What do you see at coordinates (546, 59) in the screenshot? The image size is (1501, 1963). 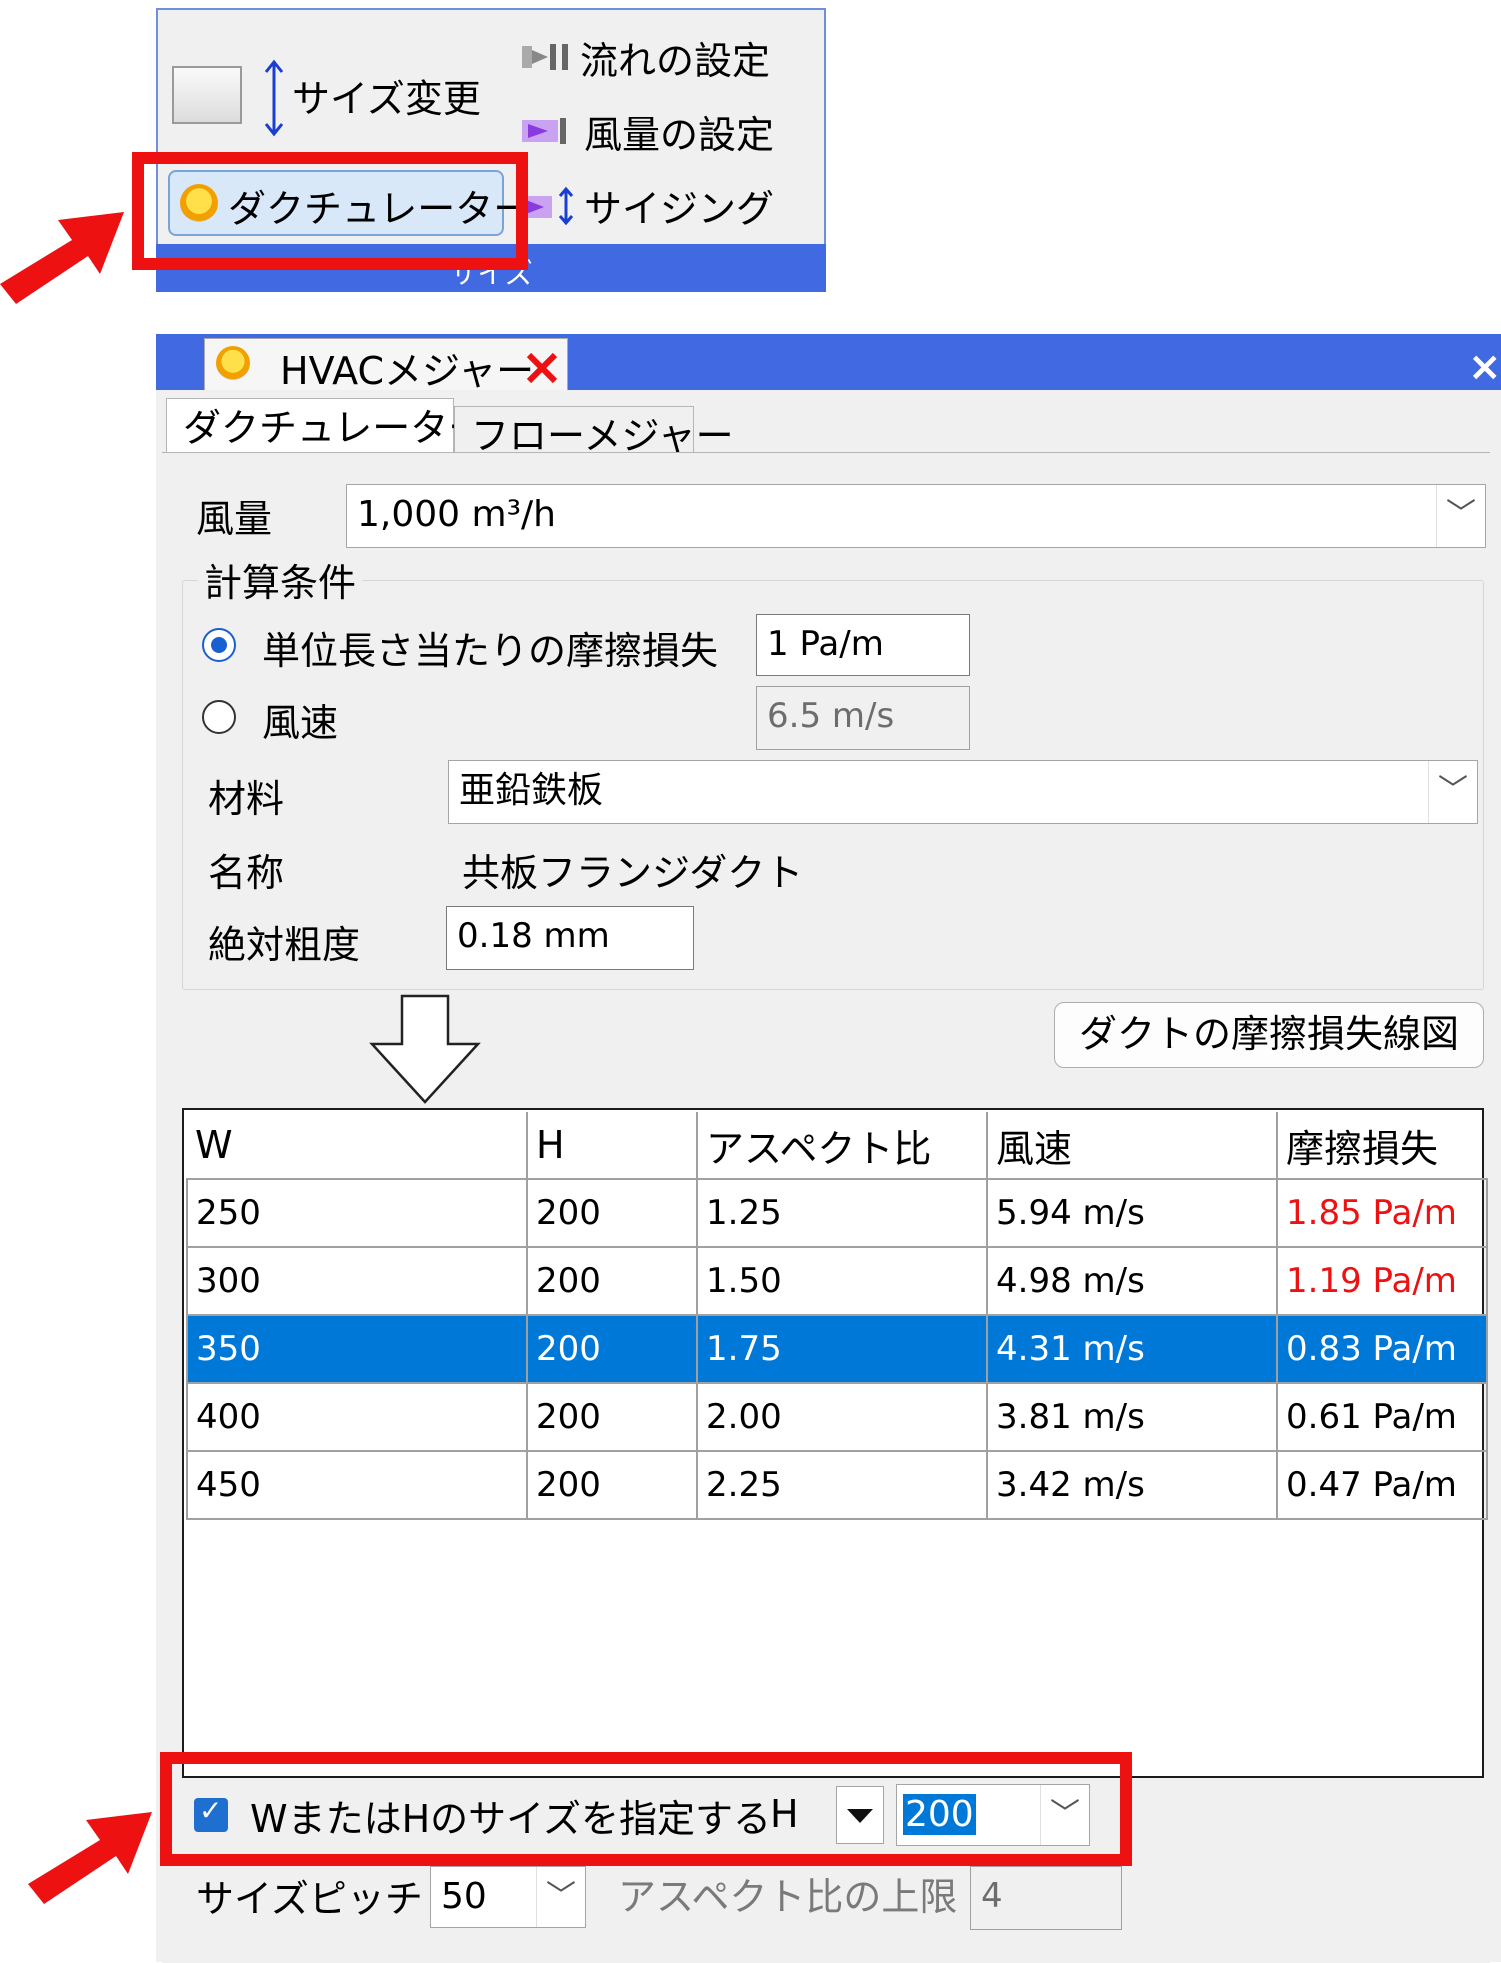 I see `flow-settings-icon` at bounding box center [546, 59].